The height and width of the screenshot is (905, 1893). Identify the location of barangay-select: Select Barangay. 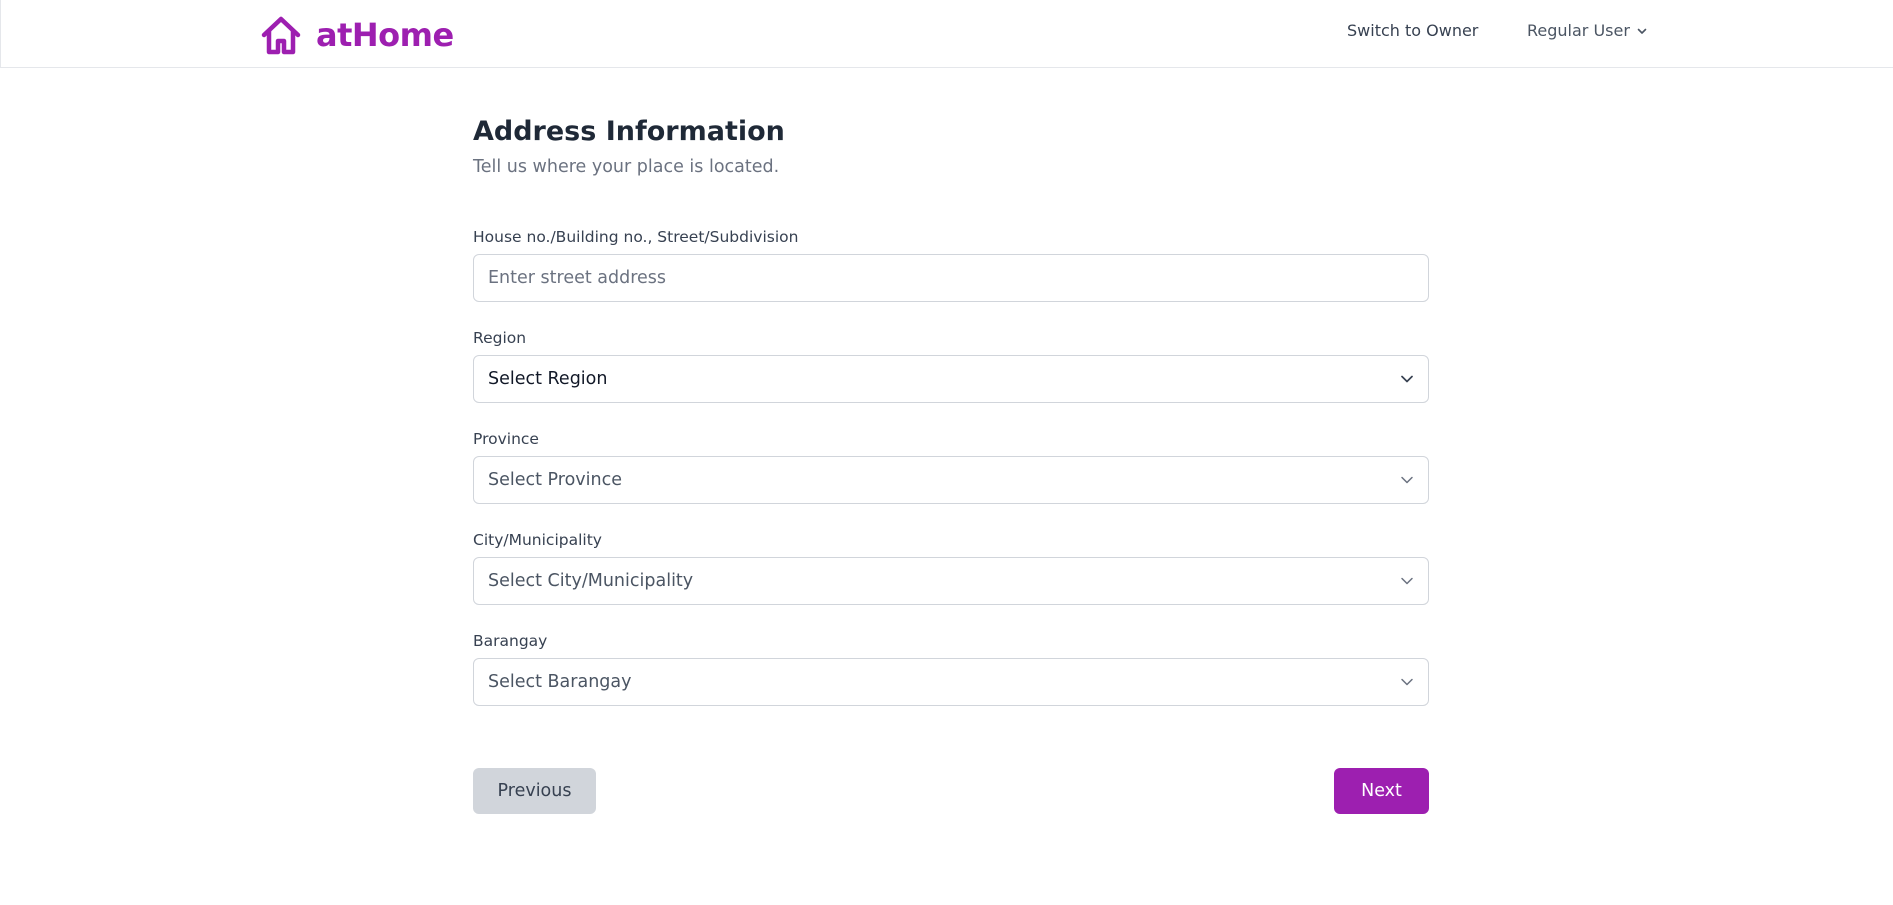
(951, 682).